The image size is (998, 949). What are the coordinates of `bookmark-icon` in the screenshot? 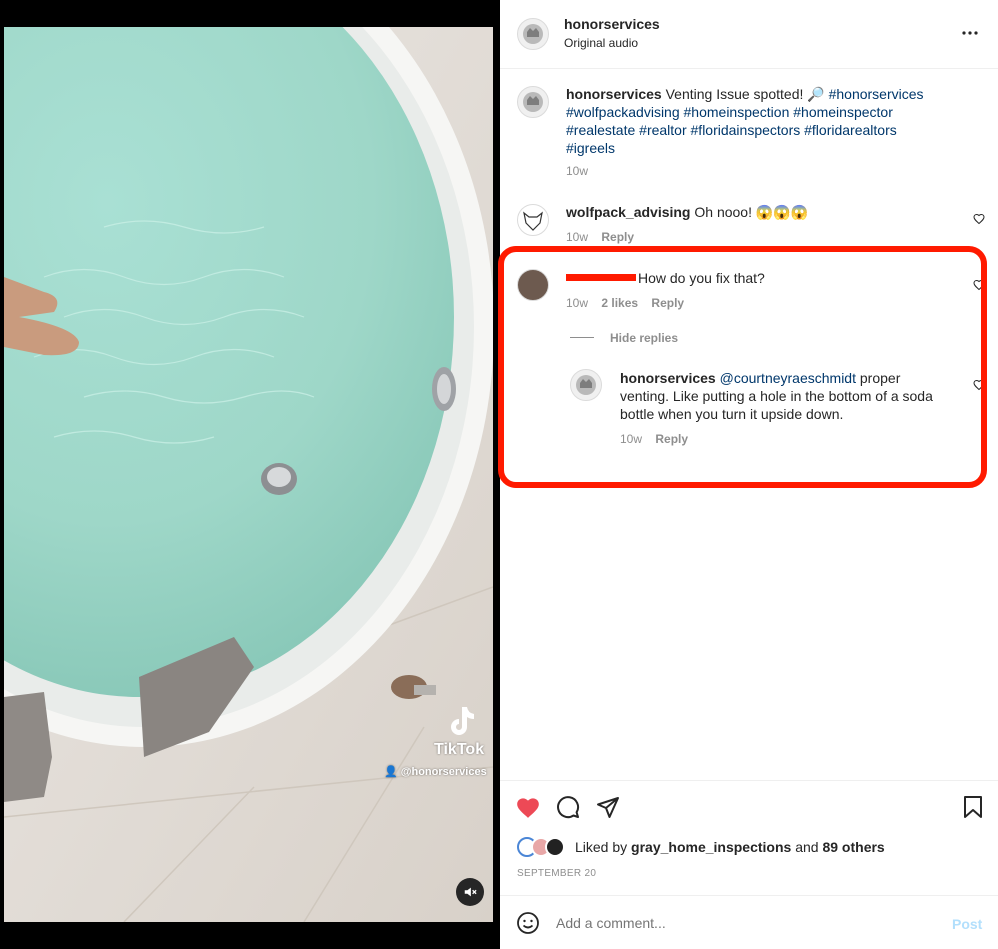 It's located at (973, 807).